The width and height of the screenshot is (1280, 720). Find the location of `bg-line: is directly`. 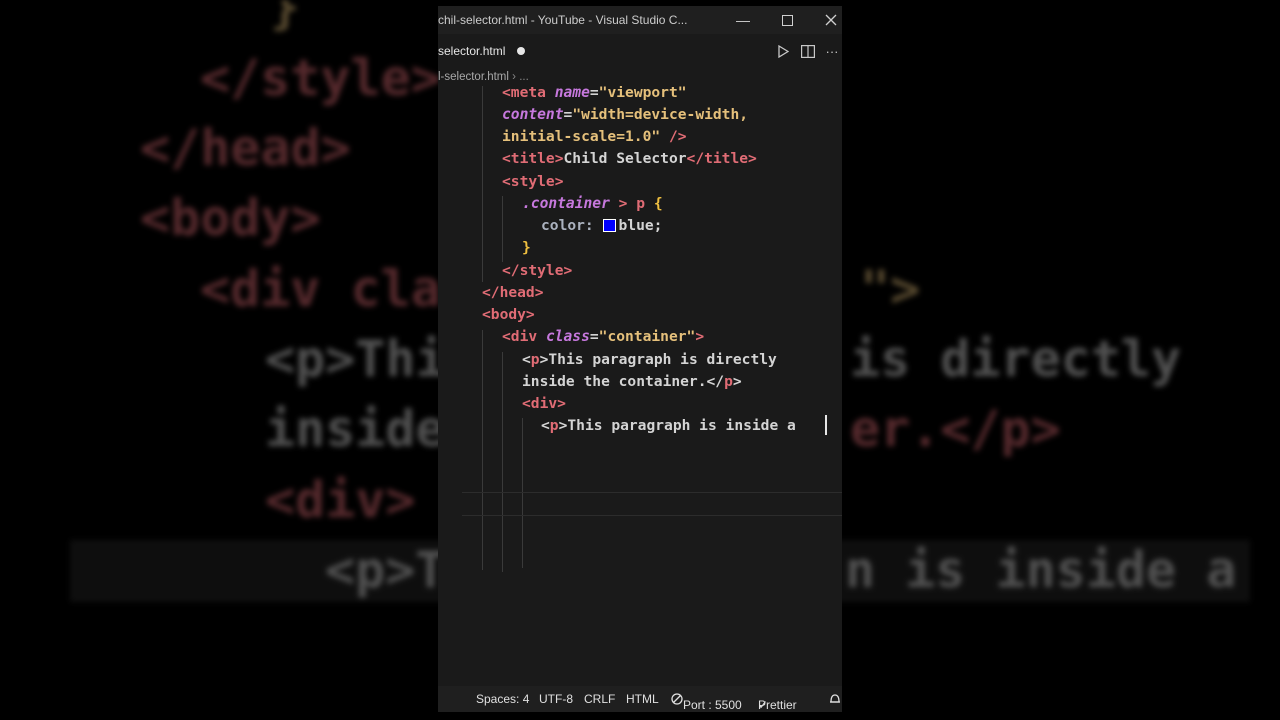

bg-line: is directly is located at coordinates (1016, 359).